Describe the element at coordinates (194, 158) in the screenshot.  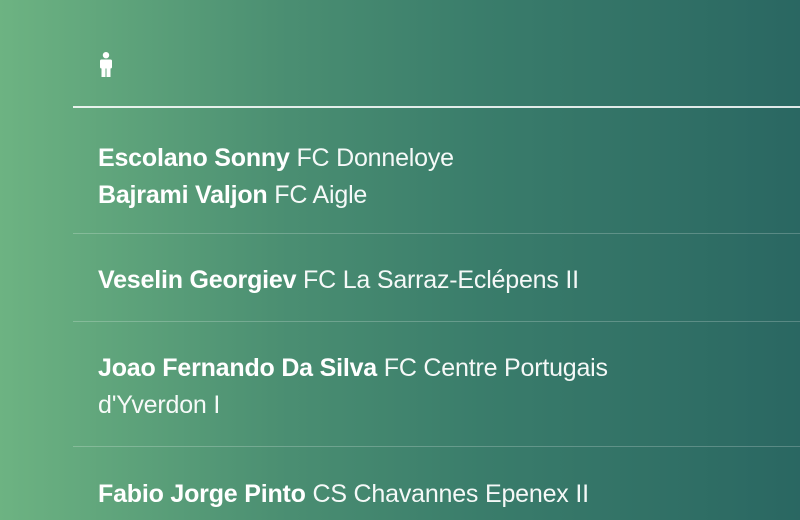
I see `player-name: Escolano Sonny` at that location.